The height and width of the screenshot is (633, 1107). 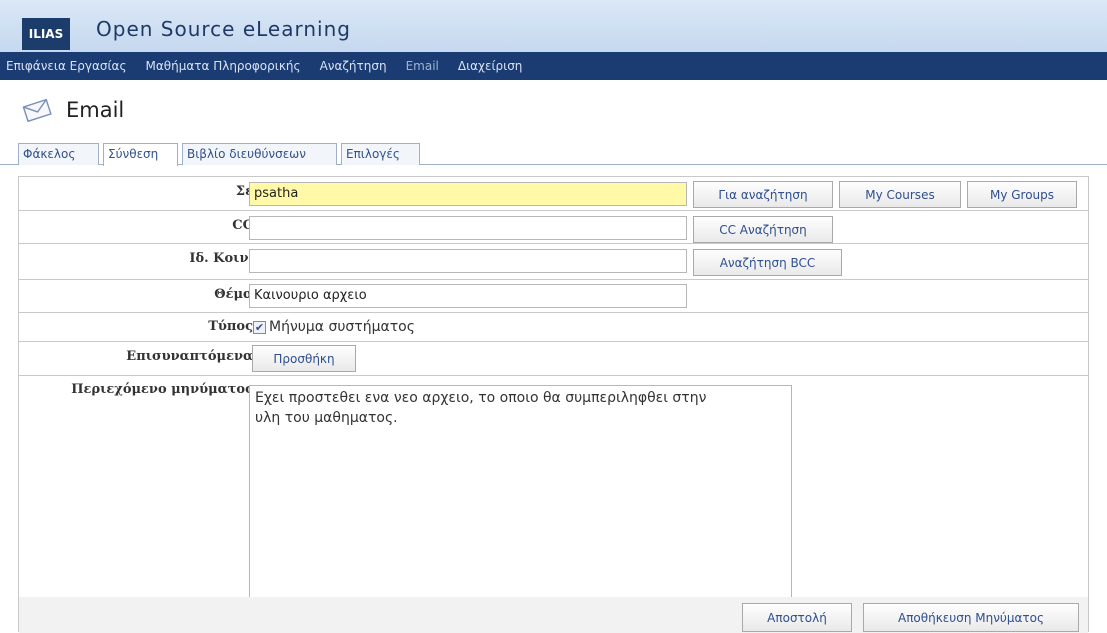 What do you see at coordinates (230, 326) in the screenshot?
I see `type-label: Τύπος` at bounding box center [230, 326].